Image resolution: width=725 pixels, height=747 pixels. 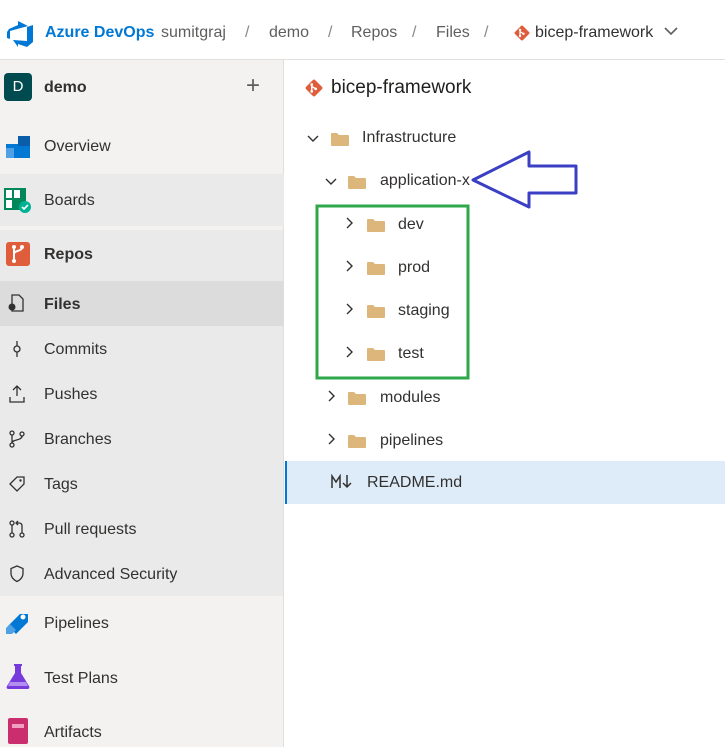 I want to click on commits-icon, so click(x=17, y=349).